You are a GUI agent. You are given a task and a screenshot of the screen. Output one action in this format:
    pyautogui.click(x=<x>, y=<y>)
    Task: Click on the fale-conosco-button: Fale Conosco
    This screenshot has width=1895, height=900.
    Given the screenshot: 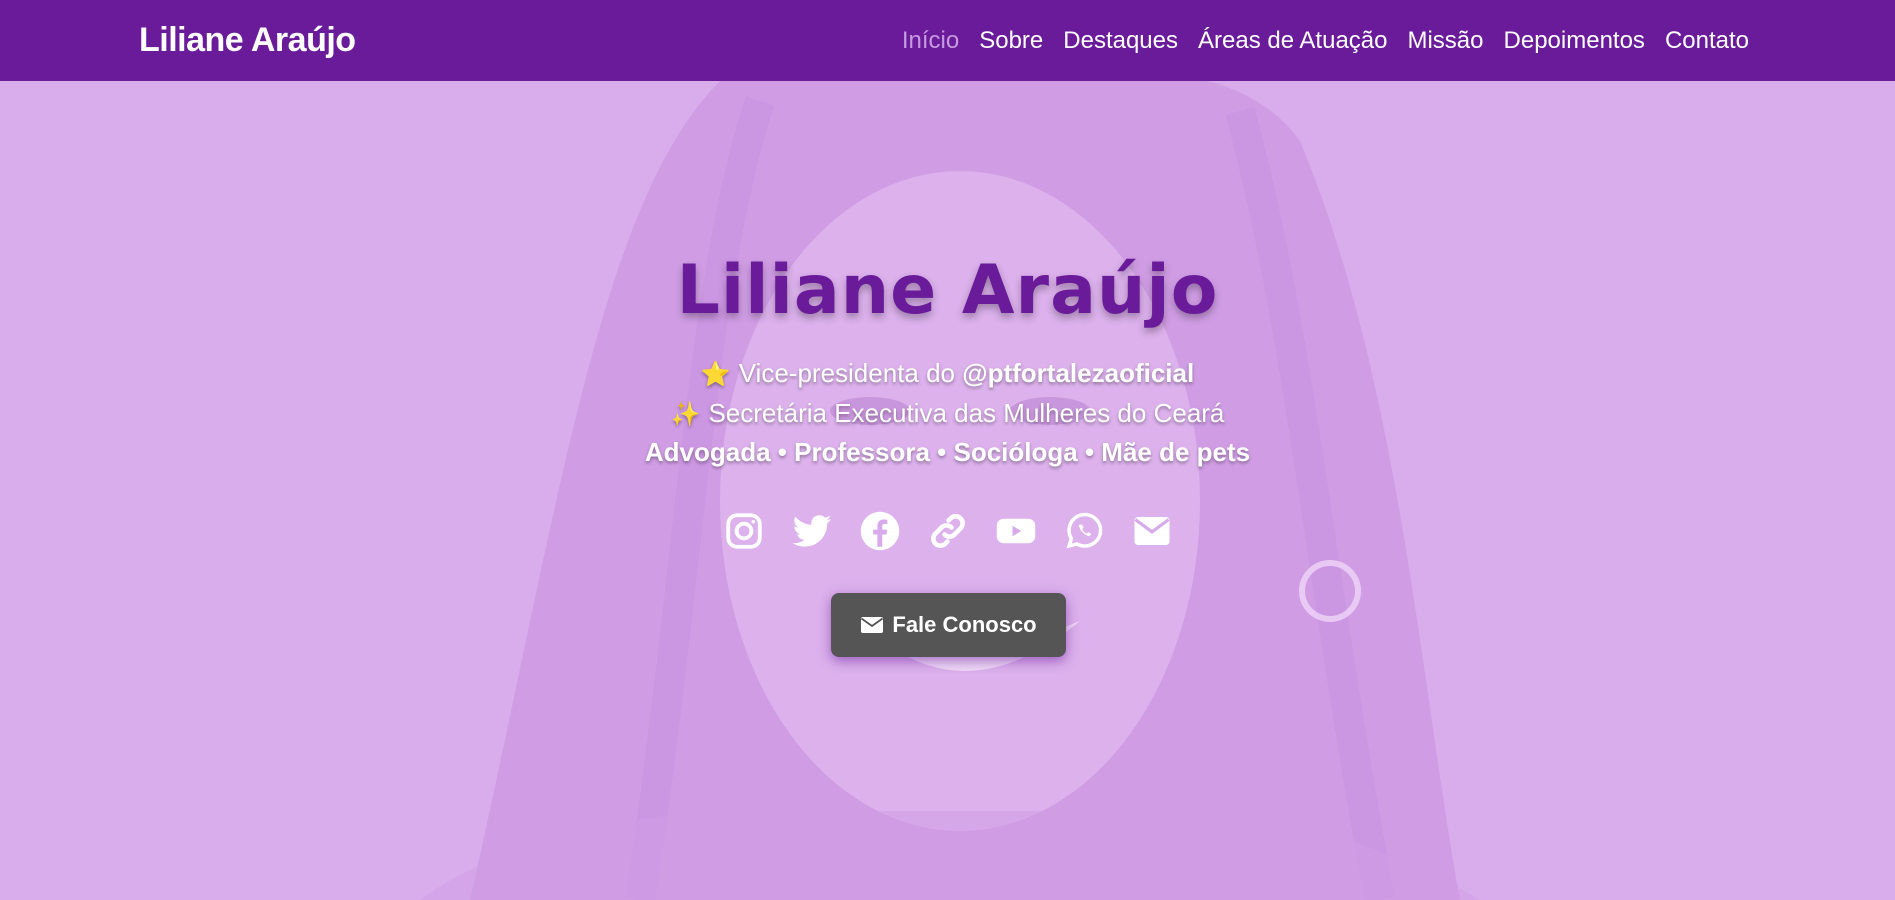 What is the action you would take?
    pyautogui.click(x=948, y=625)
    